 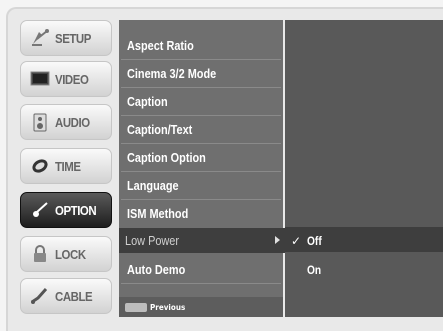 I want to click on menu-item-caption-option: Caption Option, so click(x=201, y=157).